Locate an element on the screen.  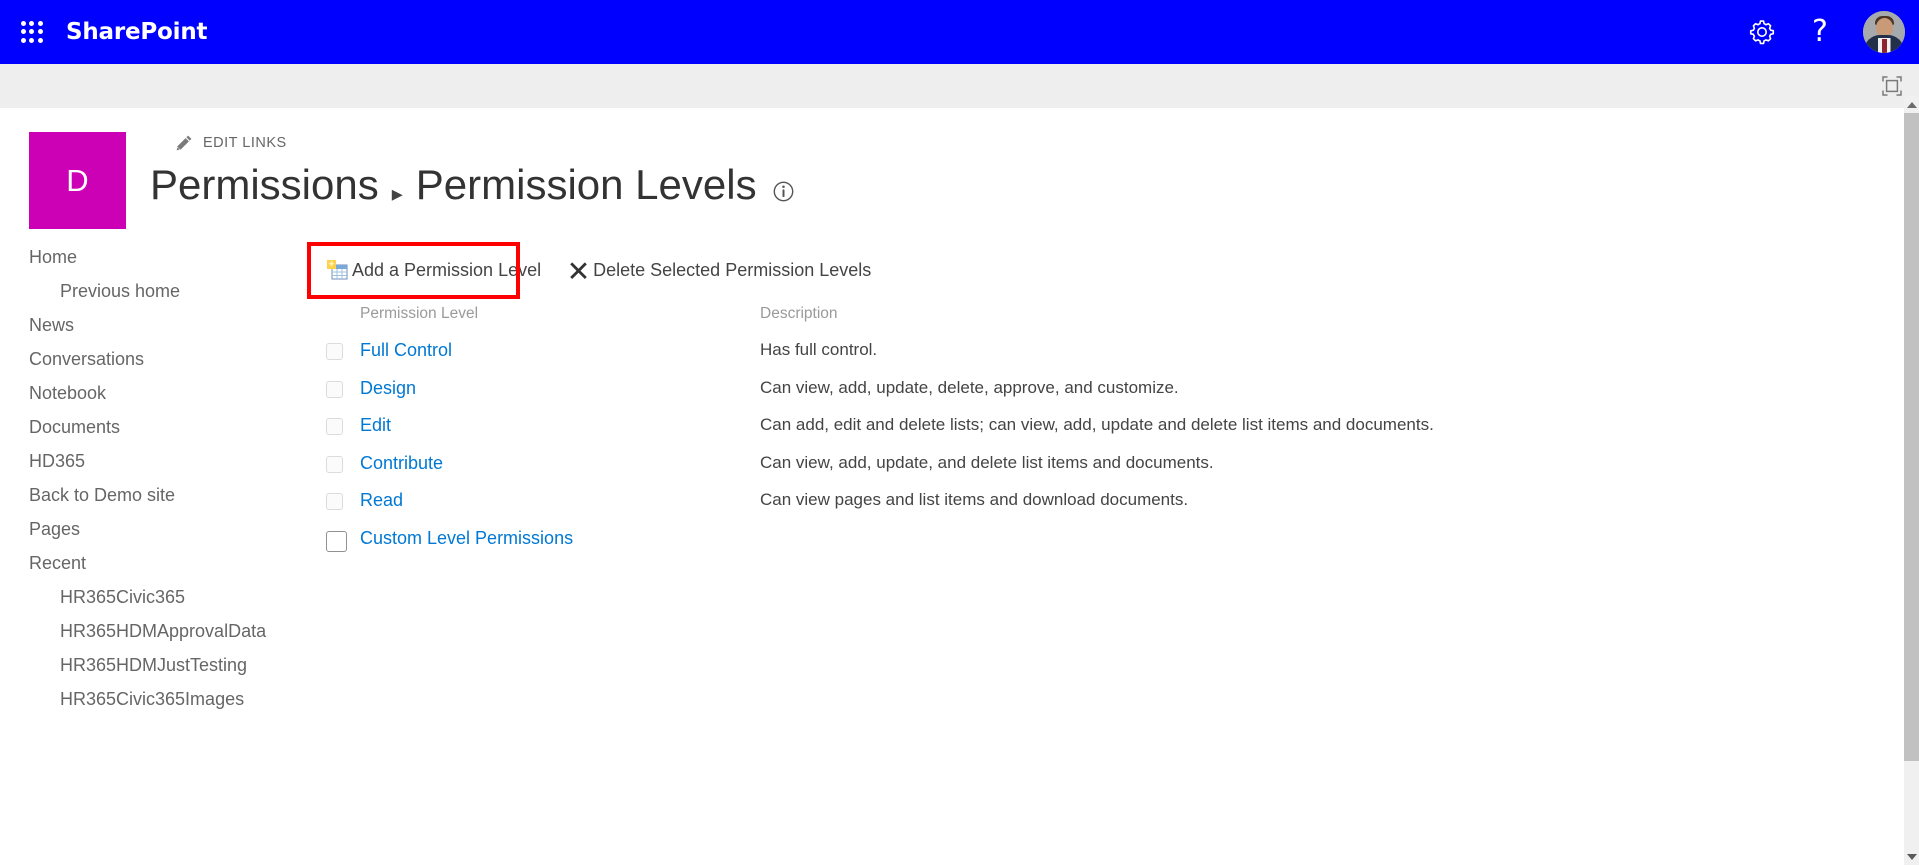
permission-level-description-full-control: Has full control. is located at coordinates (819, 349).